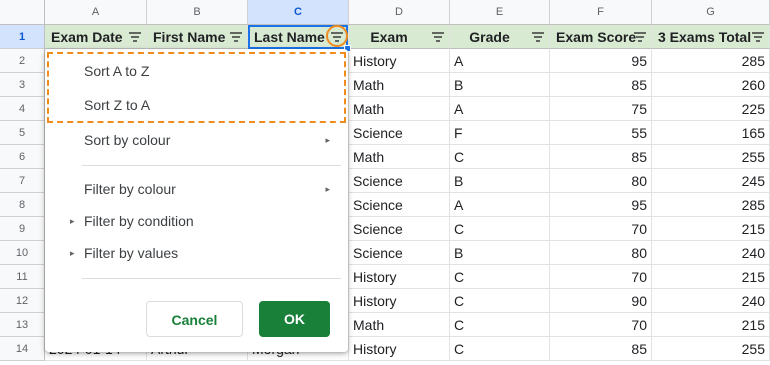 This screenshot has width=770, height=365. I want to click on header-cell: Grade, so click(500, 37).